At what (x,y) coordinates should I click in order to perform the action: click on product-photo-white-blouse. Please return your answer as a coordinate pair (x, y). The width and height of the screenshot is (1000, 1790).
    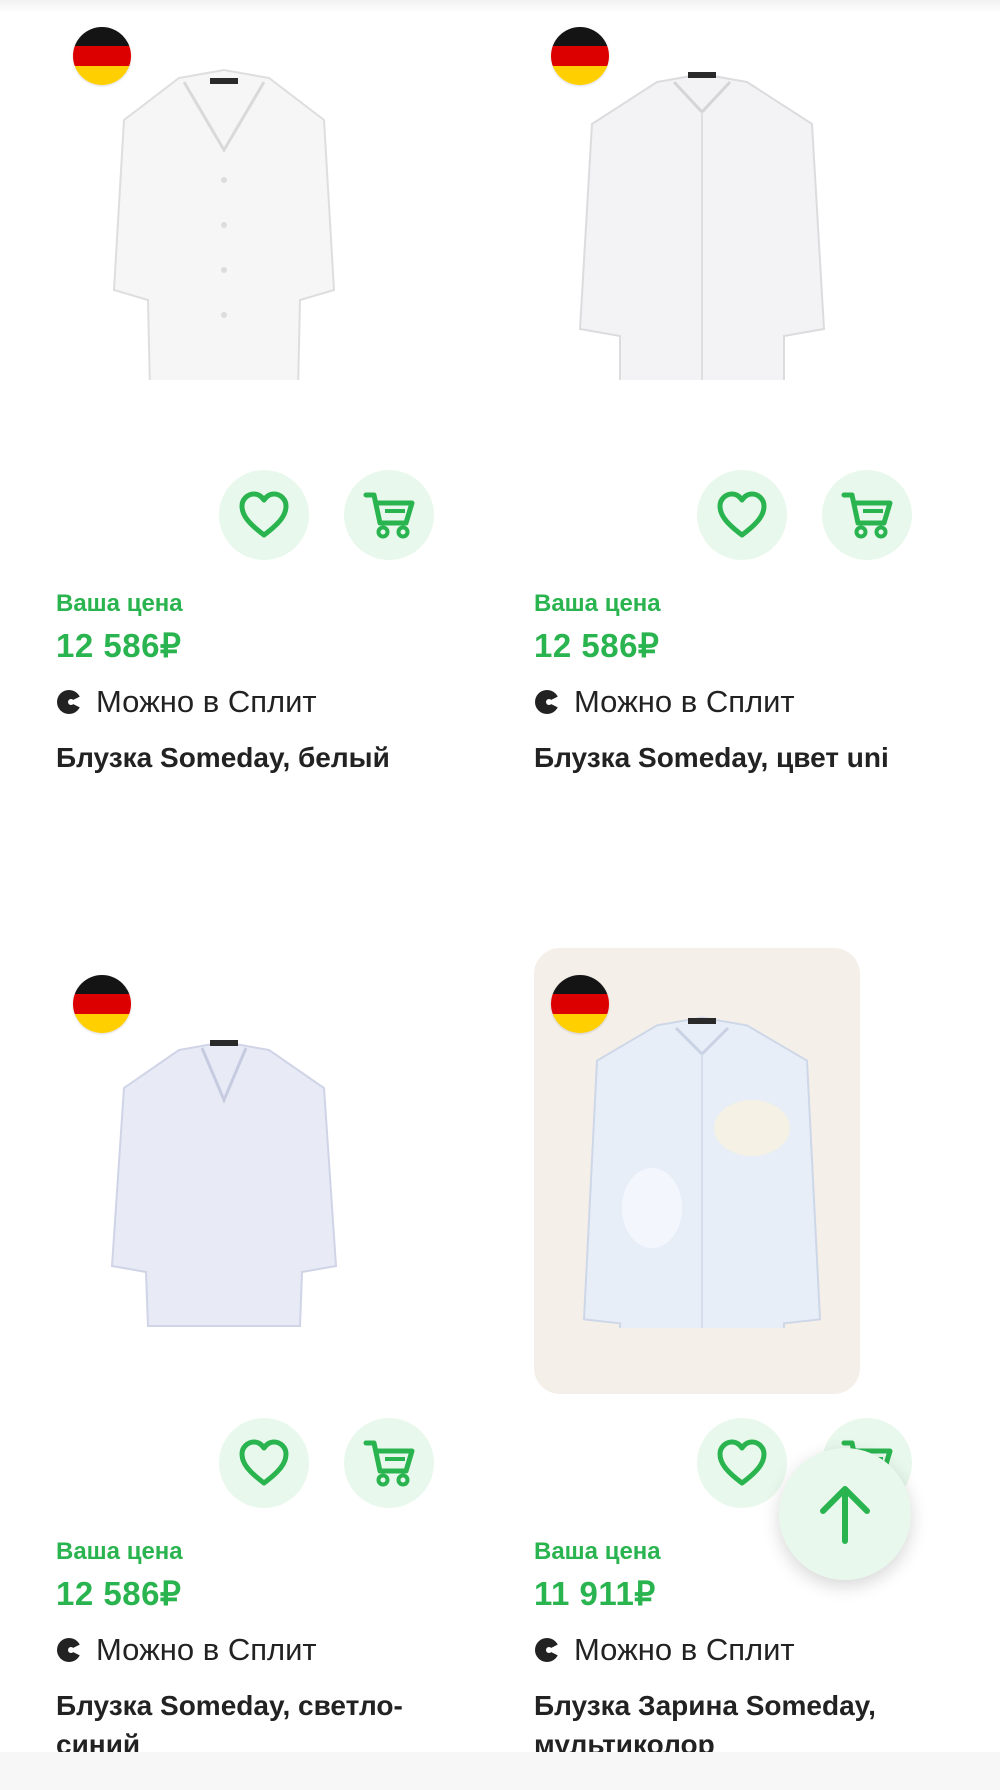
    Looking at the image, I should click on (224, 220).